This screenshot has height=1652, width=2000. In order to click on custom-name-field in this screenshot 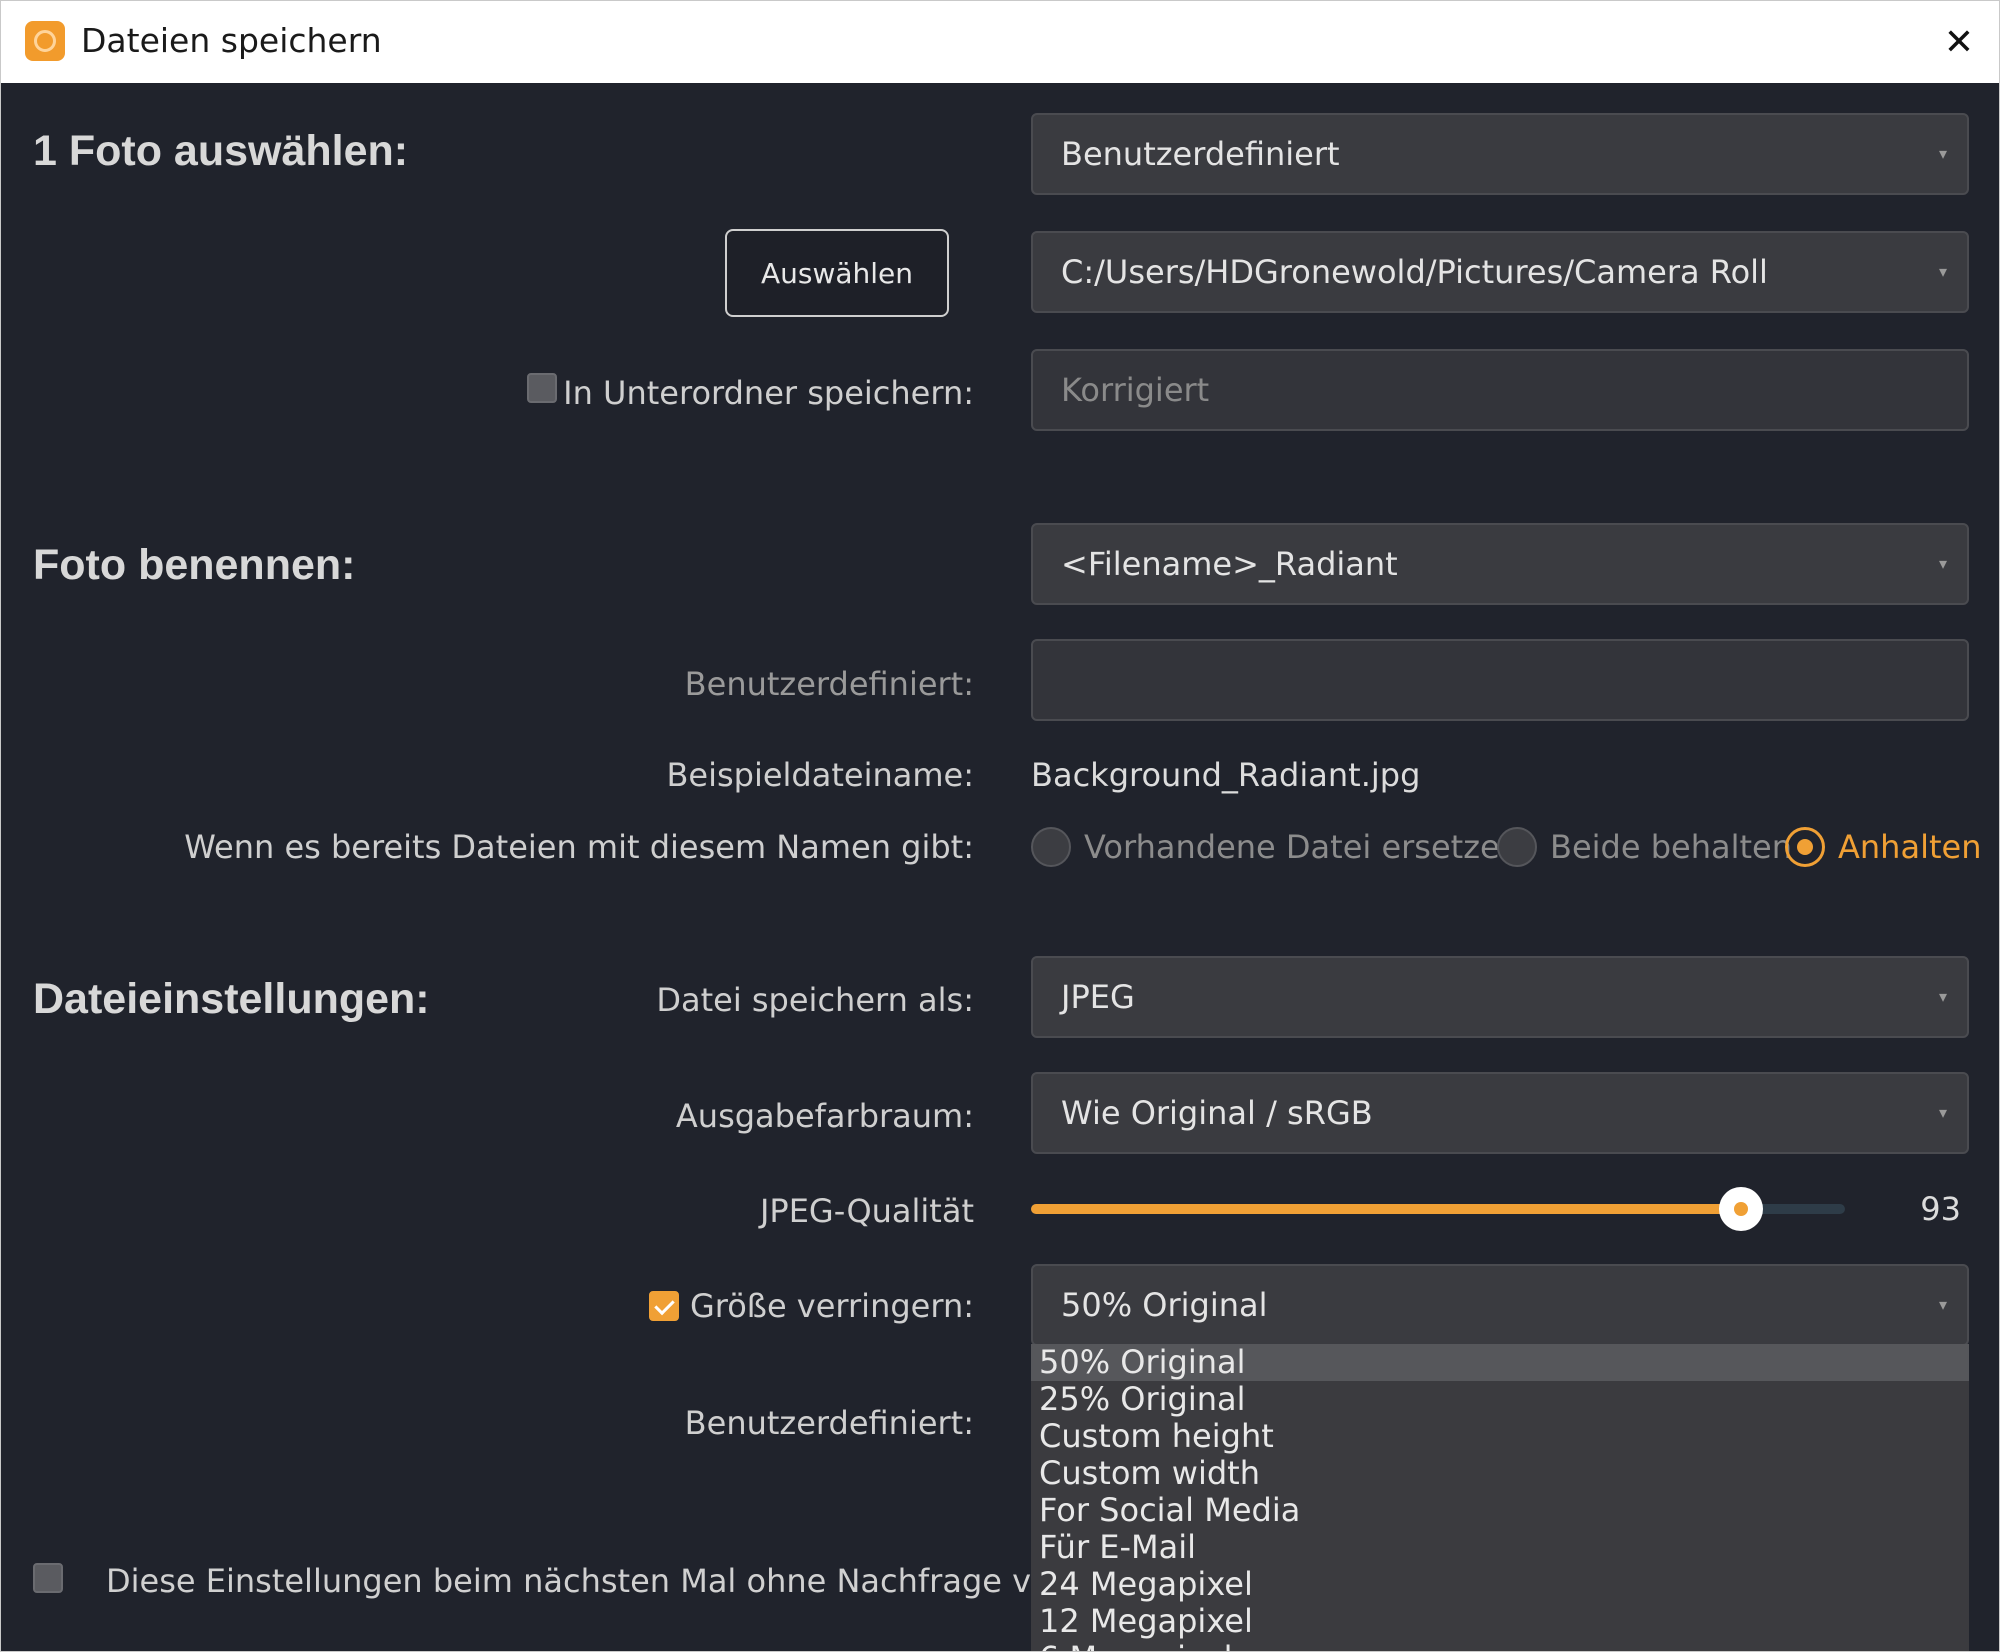, I will do `click(1500, 680)`.